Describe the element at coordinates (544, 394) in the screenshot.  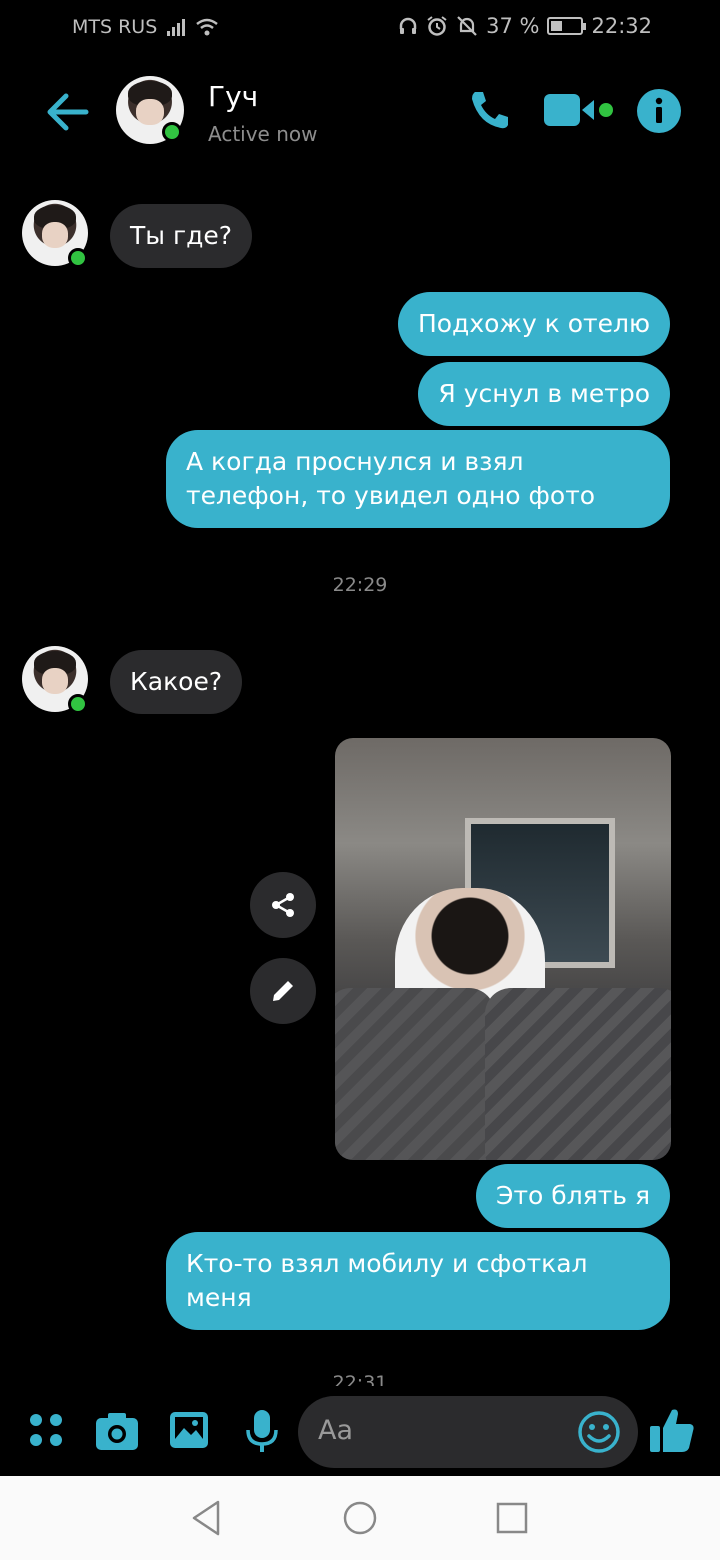
I see `message-outgoing: Я уснул в метро` at that location.